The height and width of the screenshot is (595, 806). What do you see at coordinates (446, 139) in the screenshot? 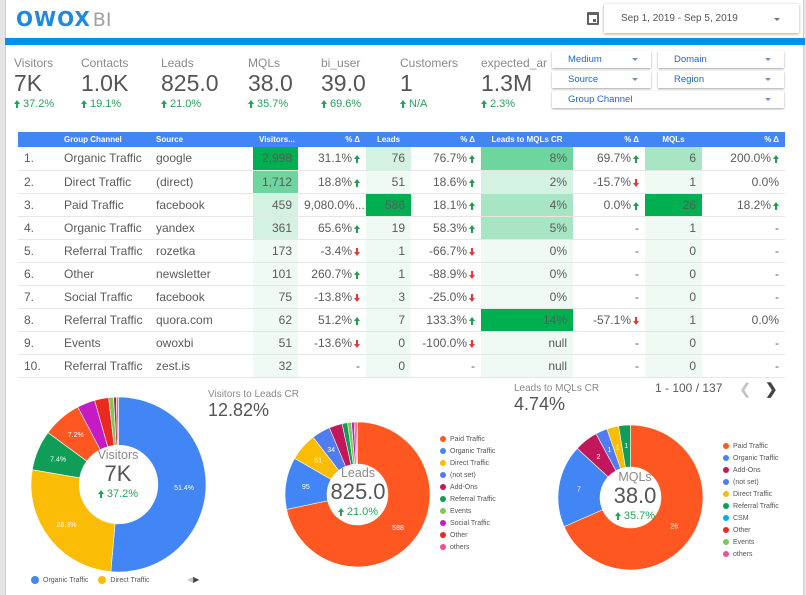
I see `column-header-leads-delta: % Δ` at bounding box center [446, 139].